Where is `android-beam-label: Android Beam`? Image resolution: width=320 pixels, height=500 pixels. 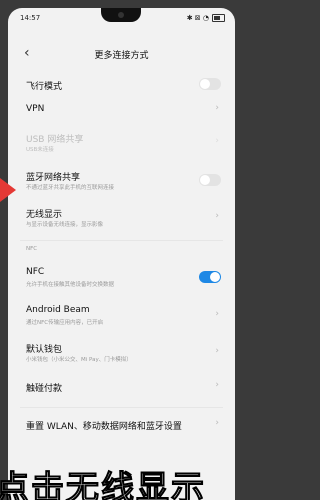 android-beam-label: Android Beam is located at coordinates (58, 310).